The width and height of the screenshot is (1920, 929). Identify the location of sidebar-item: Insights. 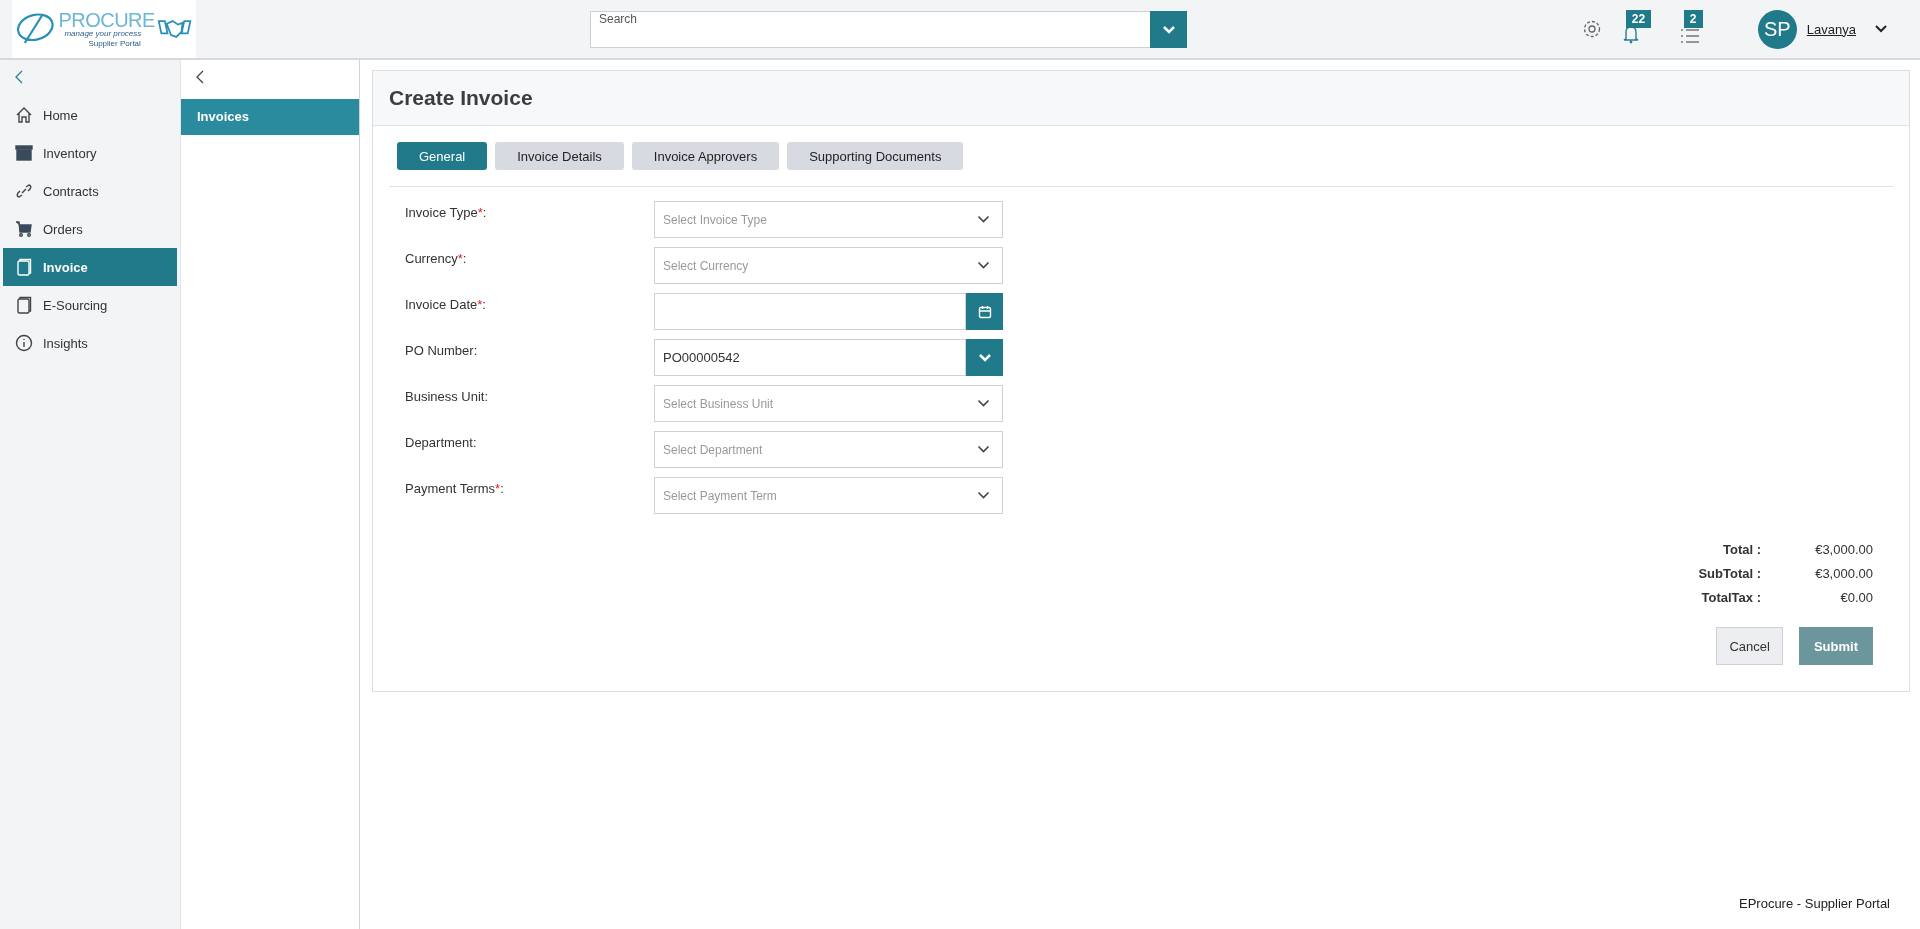
(90, 343).